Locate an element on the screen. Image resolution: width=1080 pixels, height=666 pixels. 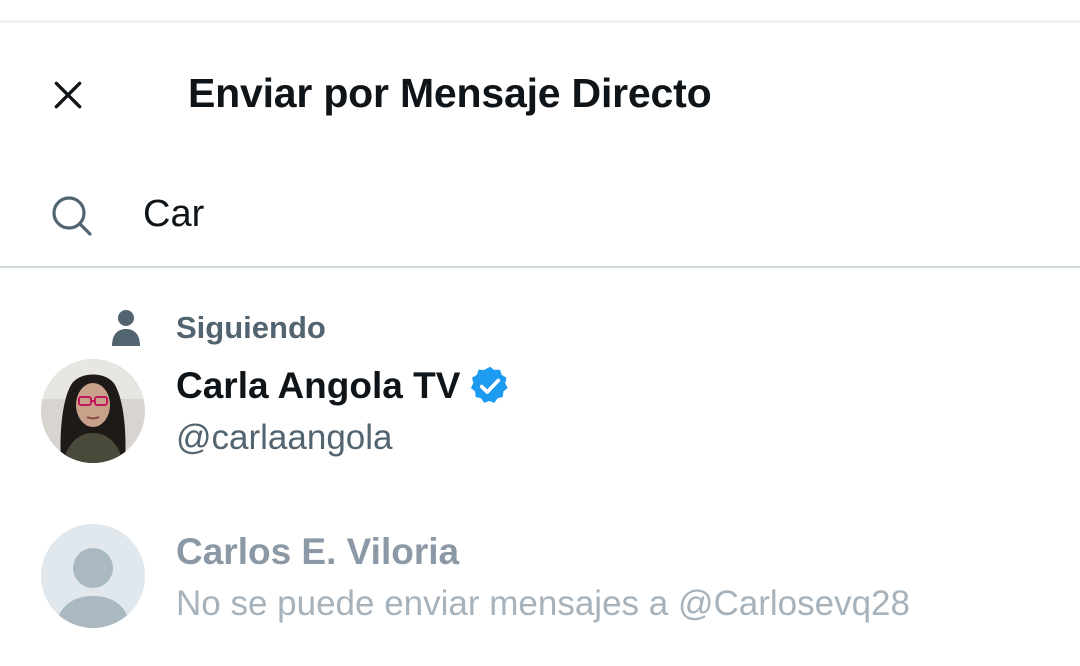
close-icon is located at coordinates (68, 95).